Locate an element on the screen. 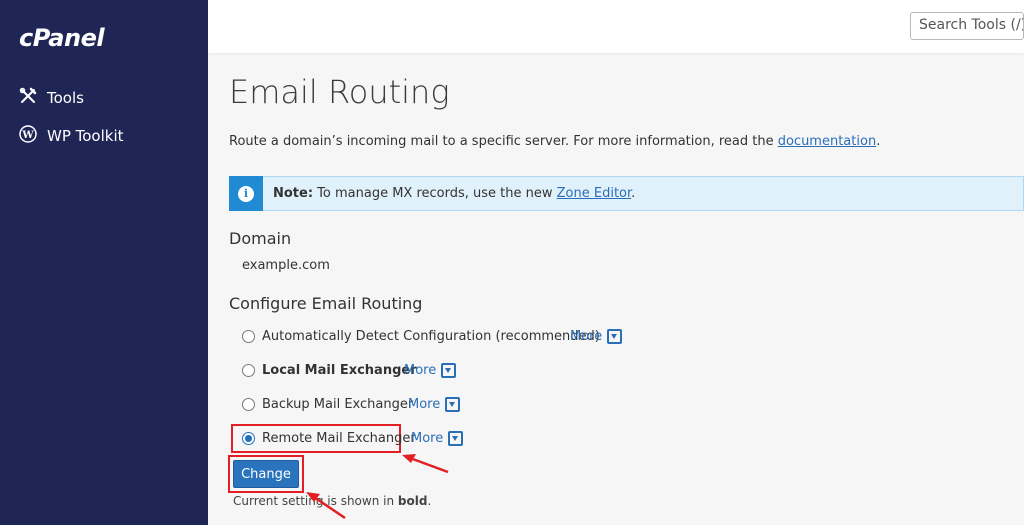 The width and height of the screenshot is (1024, 525). annotation-arrows is located at coordinates (377, 487).